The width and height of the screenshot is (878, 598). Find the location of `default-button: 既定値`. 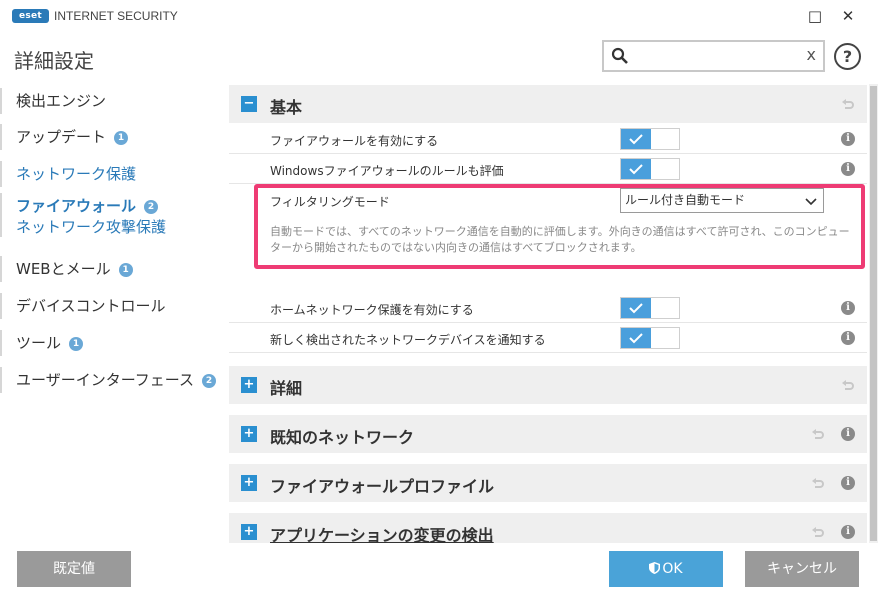

default-button: 既定値 is located at coordinates (74, 569).